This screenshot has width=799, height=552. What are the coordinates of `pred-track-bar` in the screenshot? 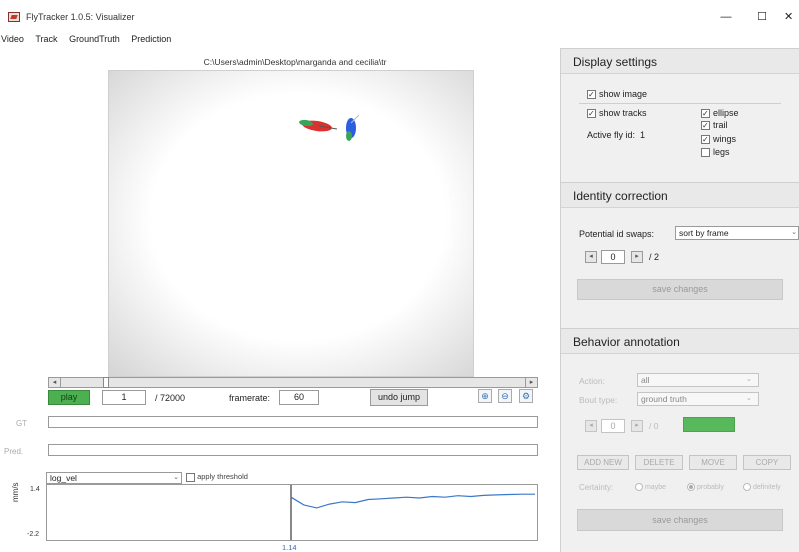 It's located at (293, 450).